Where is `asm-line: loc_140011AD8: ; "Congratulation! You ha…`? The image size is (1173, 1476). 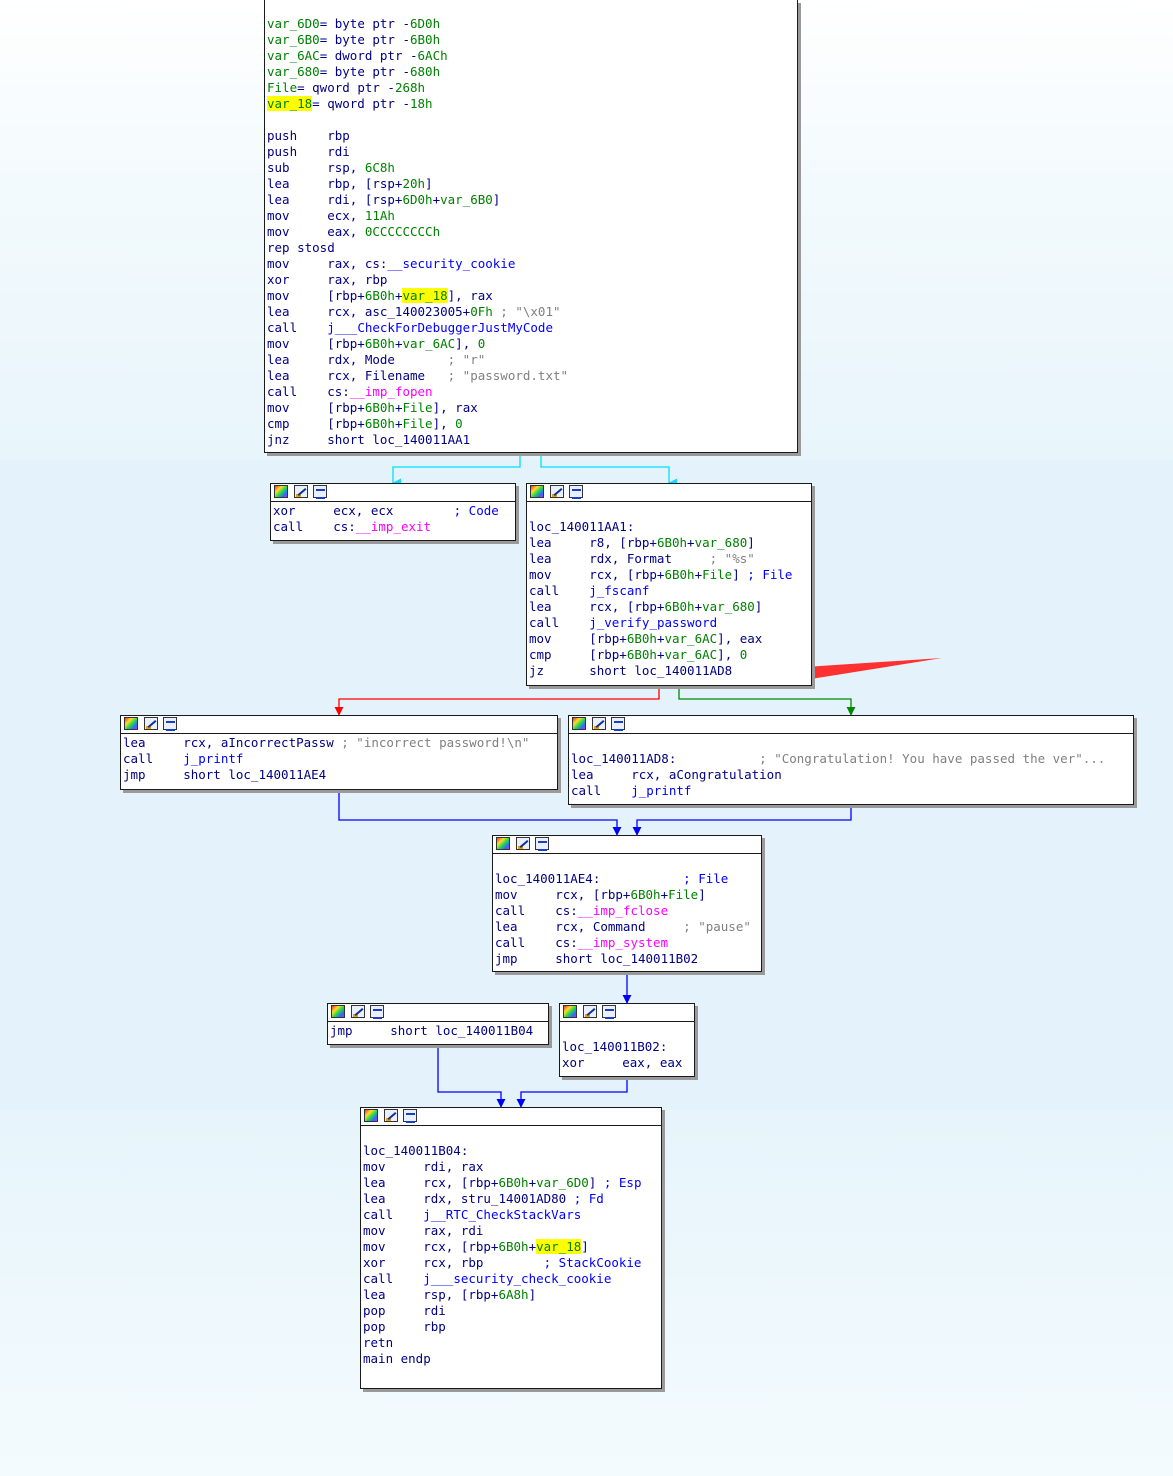
asm-line: loc_140011AD8: ; "Congratulation! You ha… is located at coordinates (851, 759).